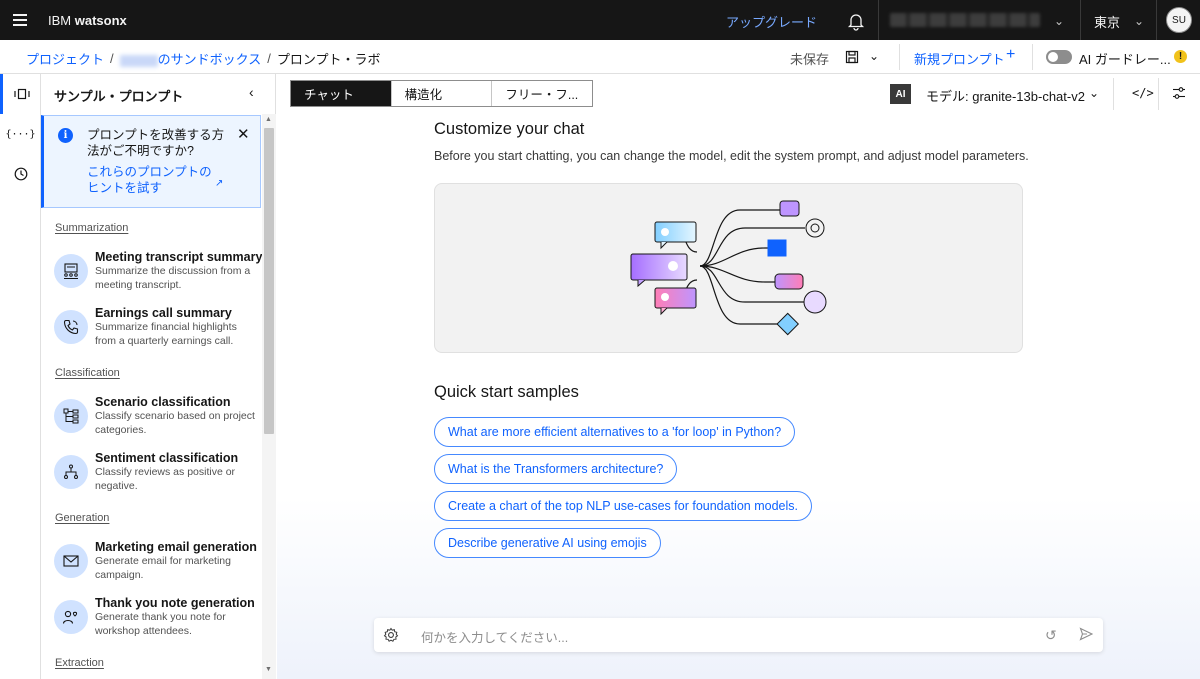 Image resolution: width=1200 pixels, height=679 pixels. What do you see at coordinates (87, 20) in the screenshot?
I see `product-name: IBM watsonx` at bounding box center [87, 20].